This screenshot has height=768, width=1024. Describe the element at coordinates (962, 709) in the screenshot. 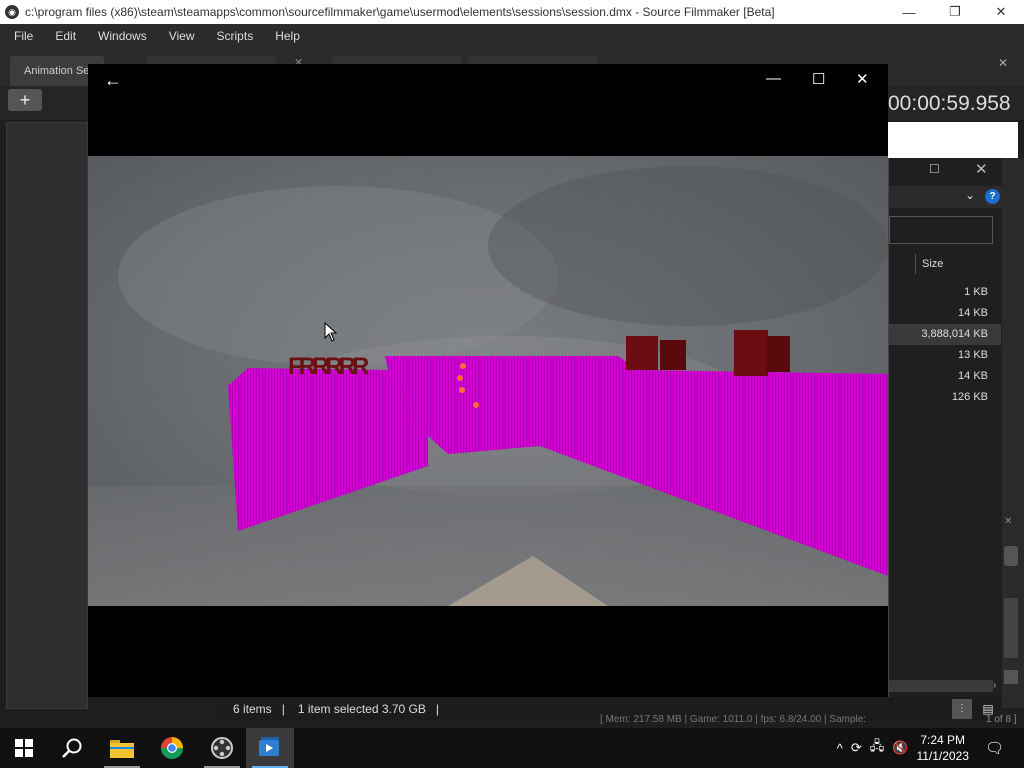

I see `details-view-icon: ⋮` at that location.